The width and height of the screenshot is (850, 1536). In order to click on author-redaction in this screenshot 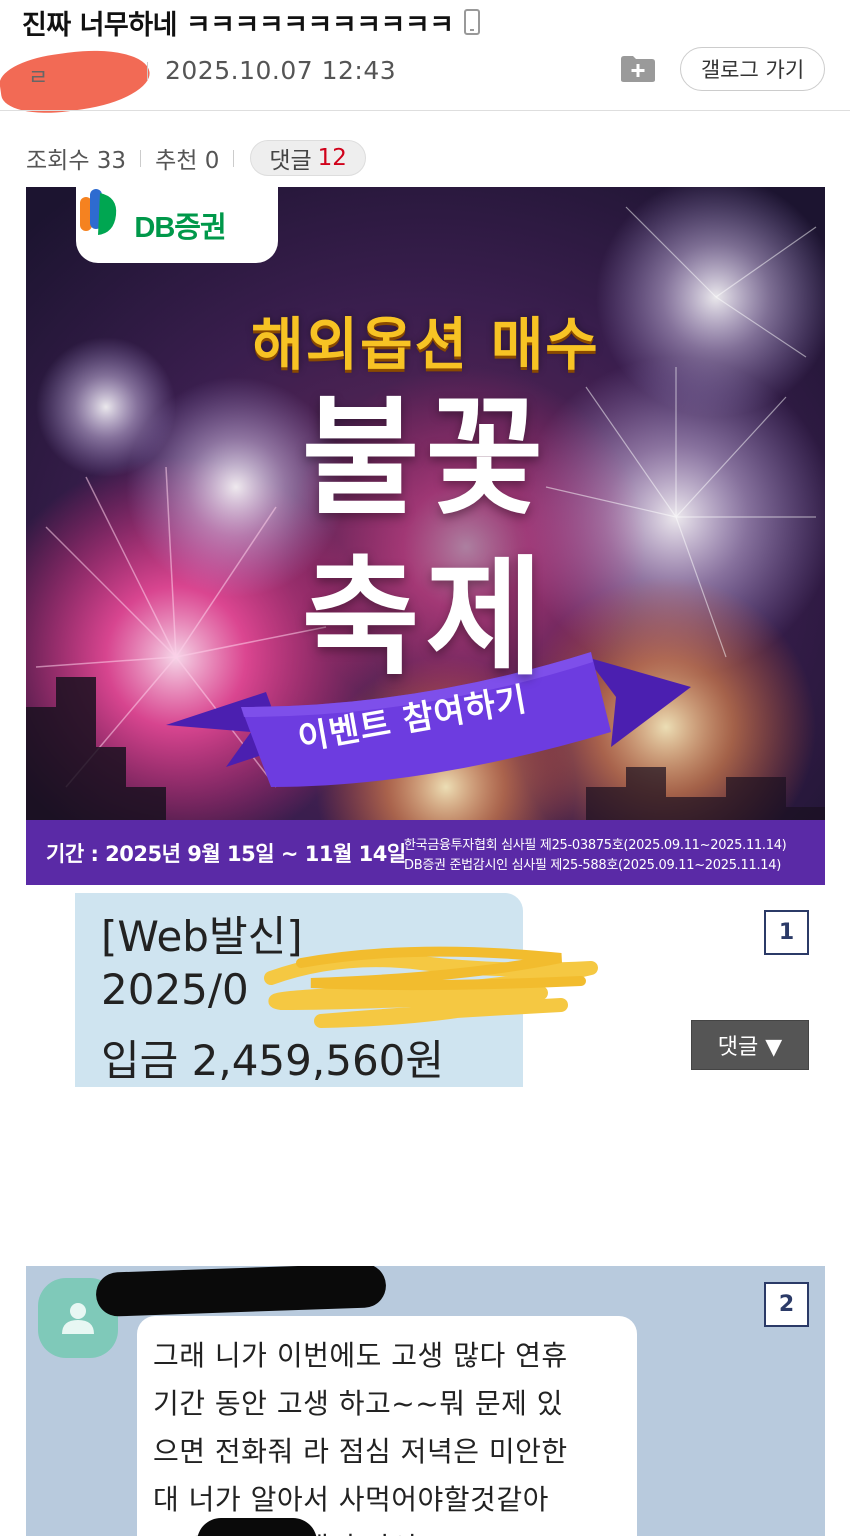, I will do `click(77, 81)`.